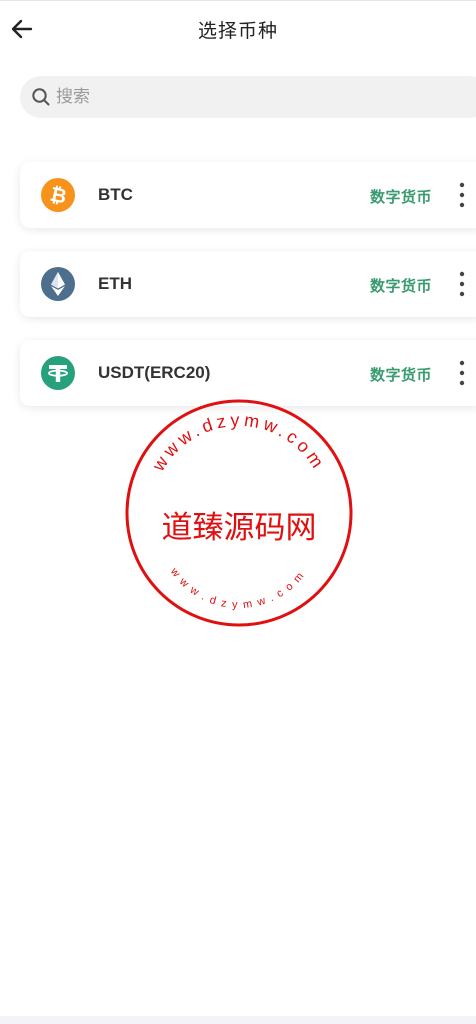 This screenshot has height=1024, width=476. What do you see at coordinates (248, 195) in the screenshot?
I see `coin-item-btc: ₿ BTC 数字货币` at bounding box center [248, 195].